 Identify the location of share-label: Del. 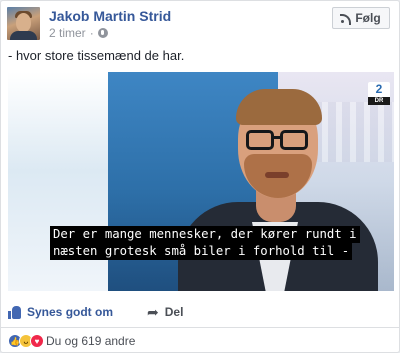
(174, 312).